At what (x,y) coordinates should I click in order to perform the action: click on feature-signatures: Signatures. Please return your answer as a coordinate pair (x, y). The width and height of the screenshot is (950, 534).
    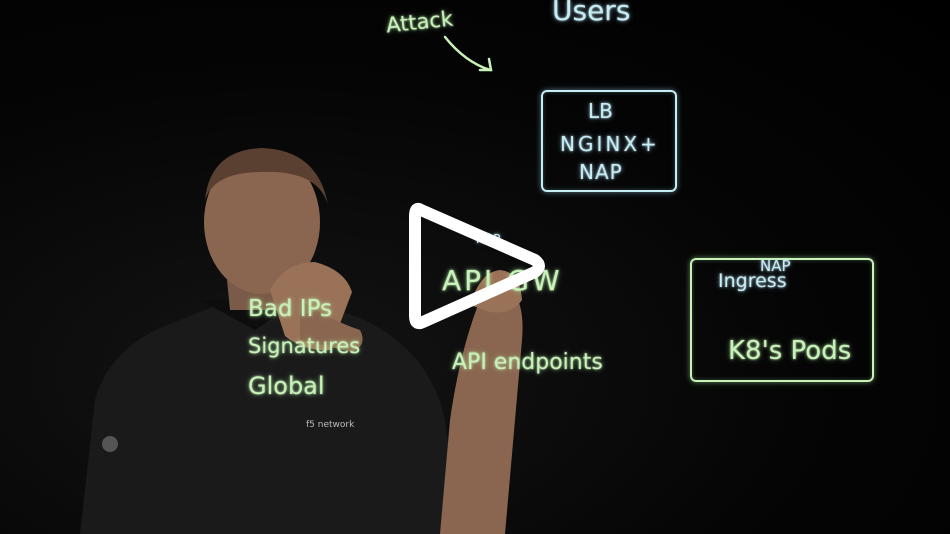
    Looking at the image, I should click on (304, 346).